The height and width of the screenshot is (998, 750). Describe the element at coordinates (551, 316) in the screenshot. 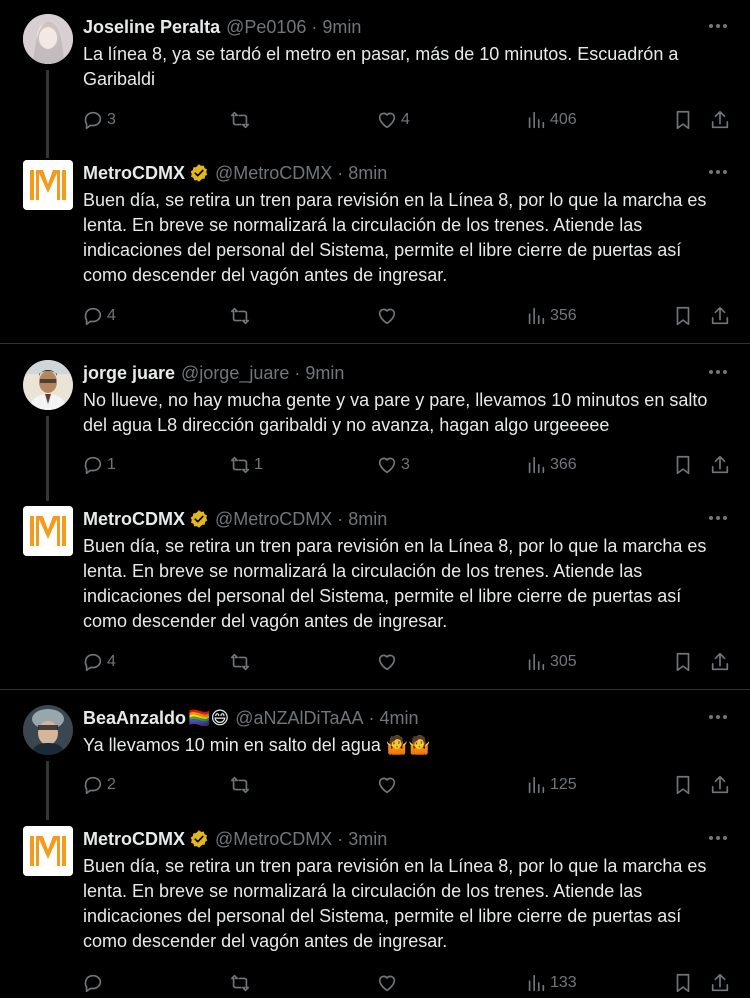

I see `views-button: 356` at that location.